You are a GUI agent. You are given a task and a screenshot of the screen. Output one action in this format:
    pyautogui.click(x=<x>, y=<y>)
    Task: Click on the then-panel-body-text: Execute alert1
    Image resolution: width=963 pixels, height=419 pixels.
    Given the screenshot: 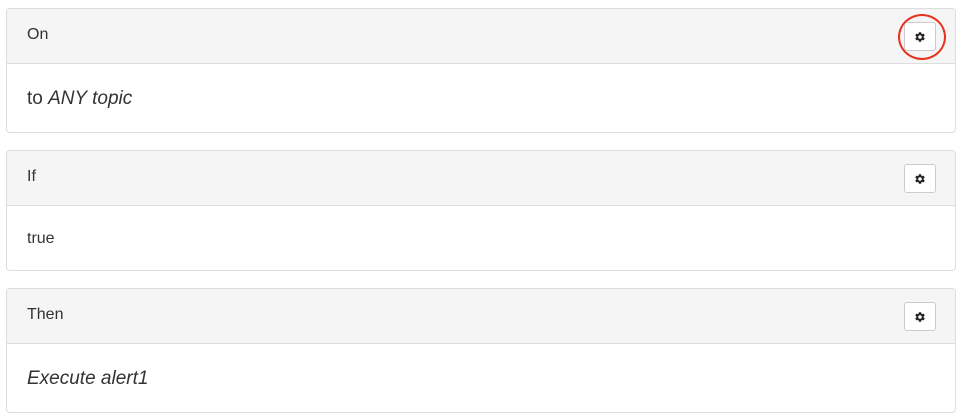 What is the action you would take?
    pyautogui.click(x=88, y=378)
    